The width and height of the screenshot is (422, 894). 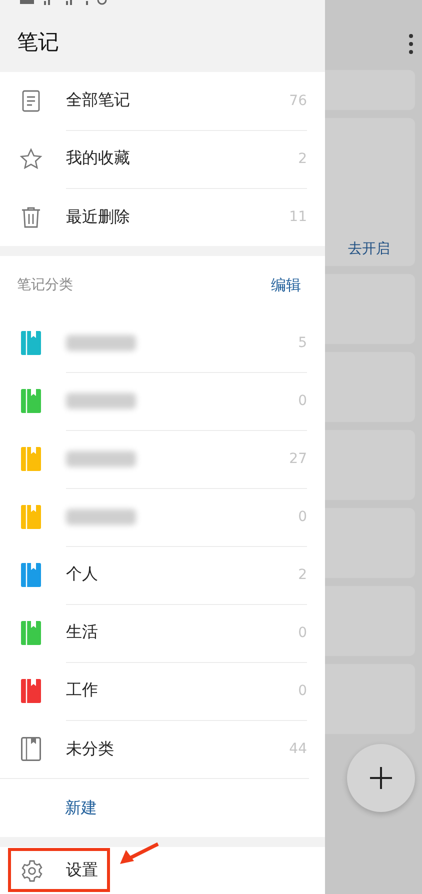 I want to click on category-label: 生活, so click(x=82, y=632).